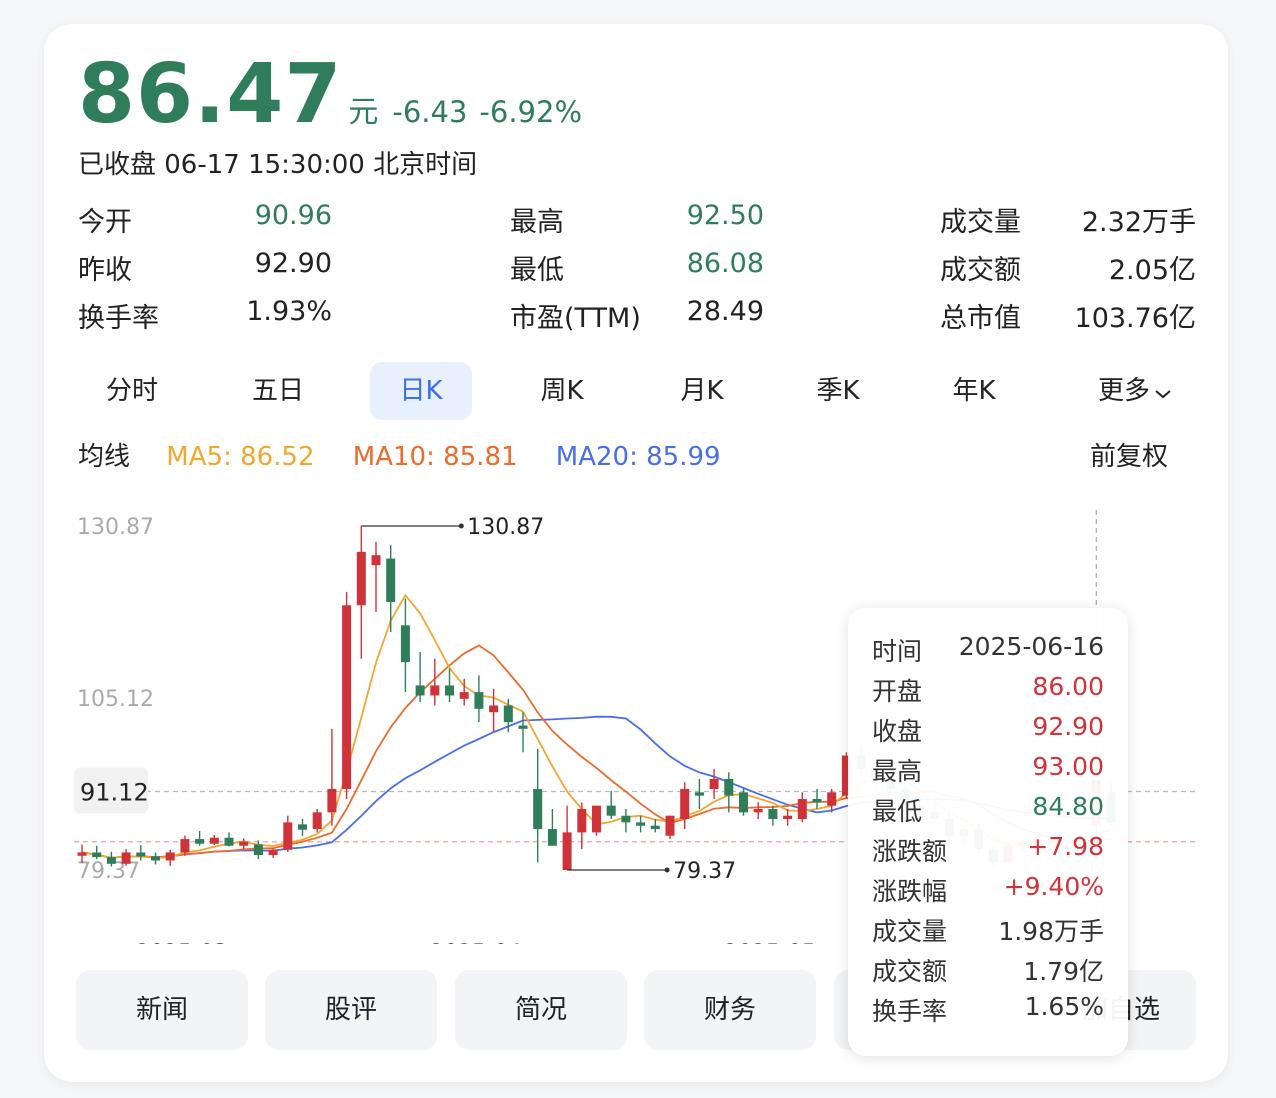 The width and height of the screenshot is (1276, 1098). I want to click on tab-more: 更多, so click(1135, 391).